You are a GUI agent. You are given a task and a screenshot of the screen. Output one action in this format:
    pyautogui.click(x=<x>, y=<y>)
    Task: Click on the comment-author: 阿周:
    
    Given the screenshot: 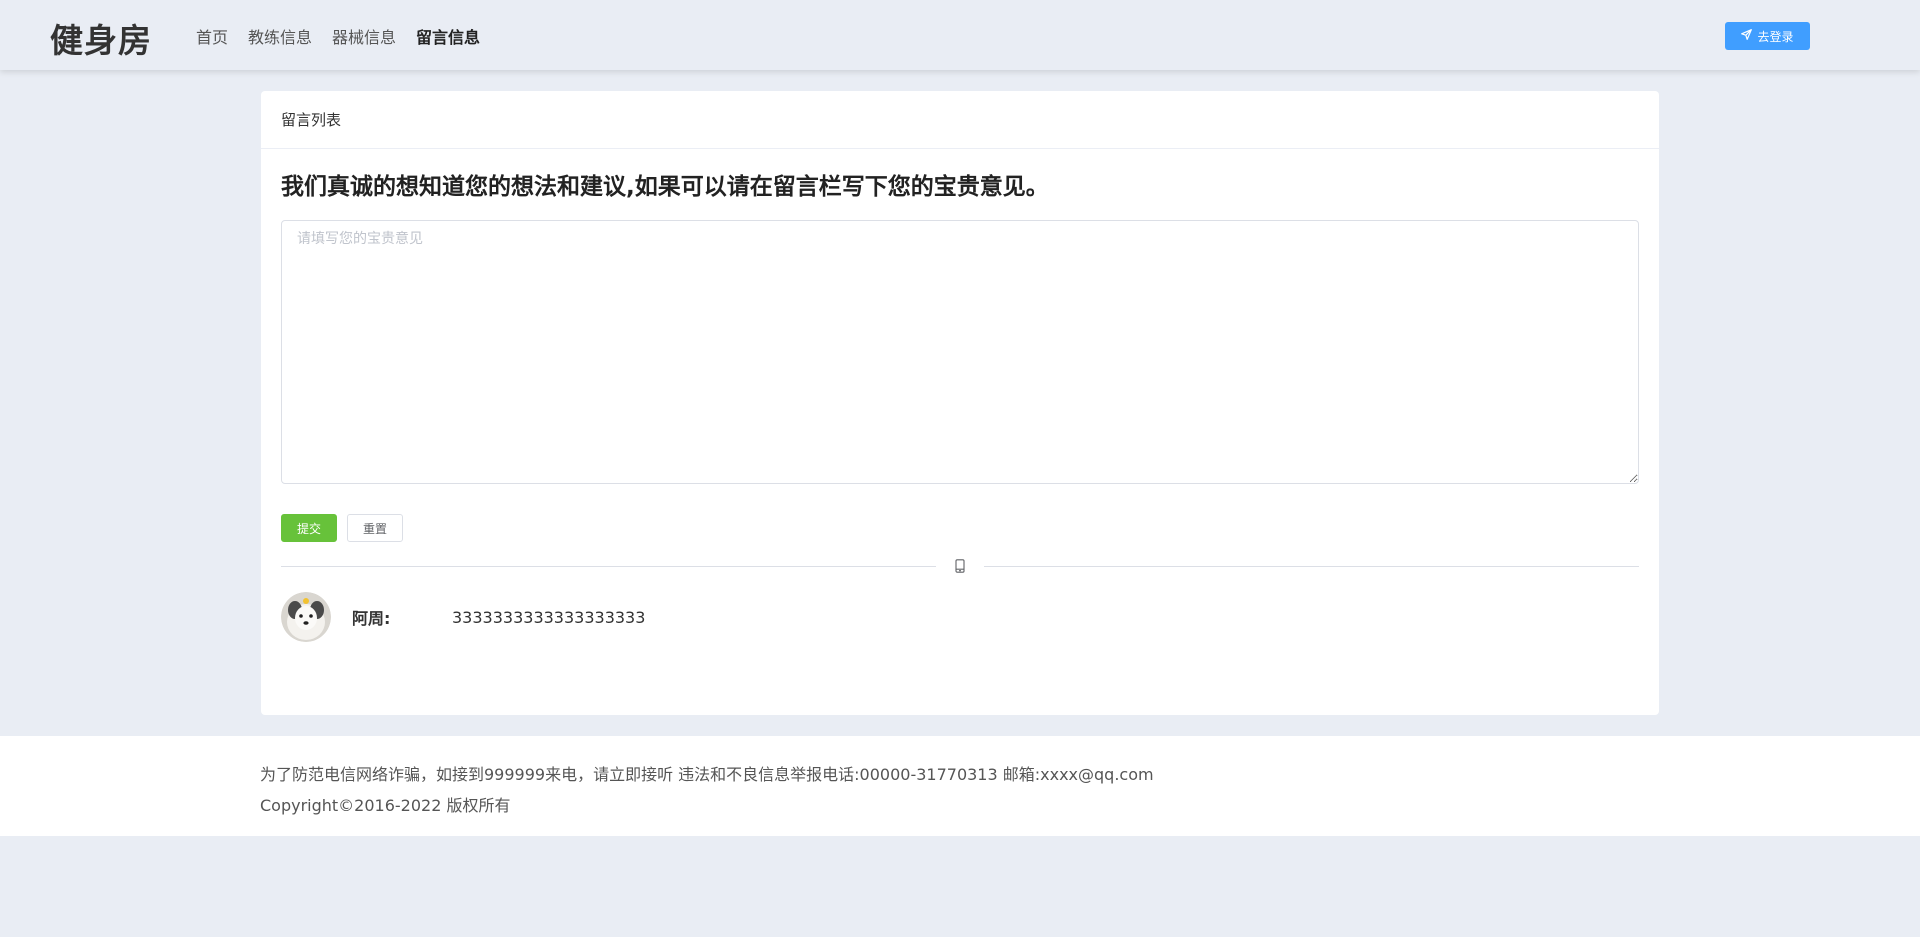 What is the action you would take?
    pyautogui.click(x=371, y=618)
    